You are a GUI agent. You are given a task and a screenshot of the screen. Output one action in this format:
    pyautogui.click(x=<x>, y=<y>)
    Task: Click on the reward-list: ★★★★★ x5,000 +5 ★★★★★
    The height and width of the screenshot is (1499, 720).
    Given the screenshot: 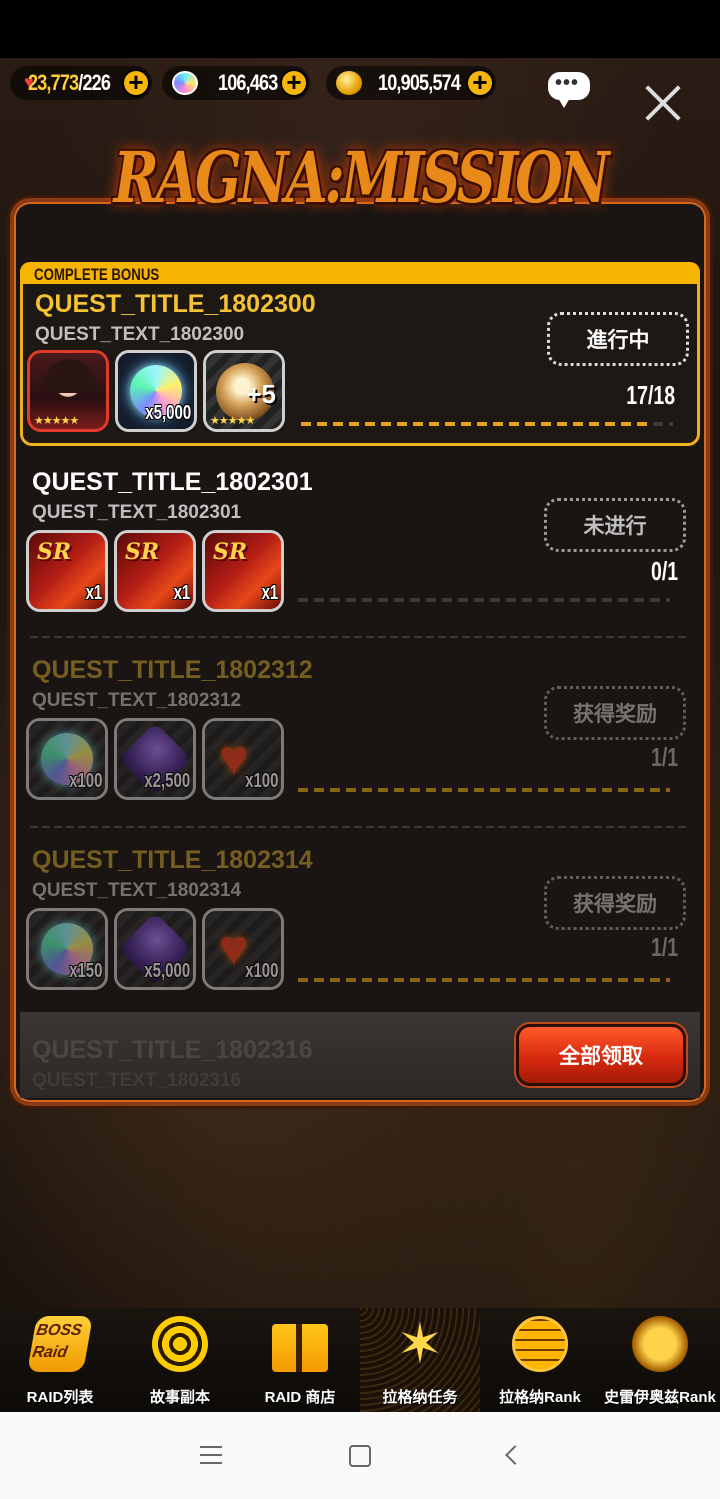 What is the action you would take?
    pyautogui.click(x=156, y=391)
    